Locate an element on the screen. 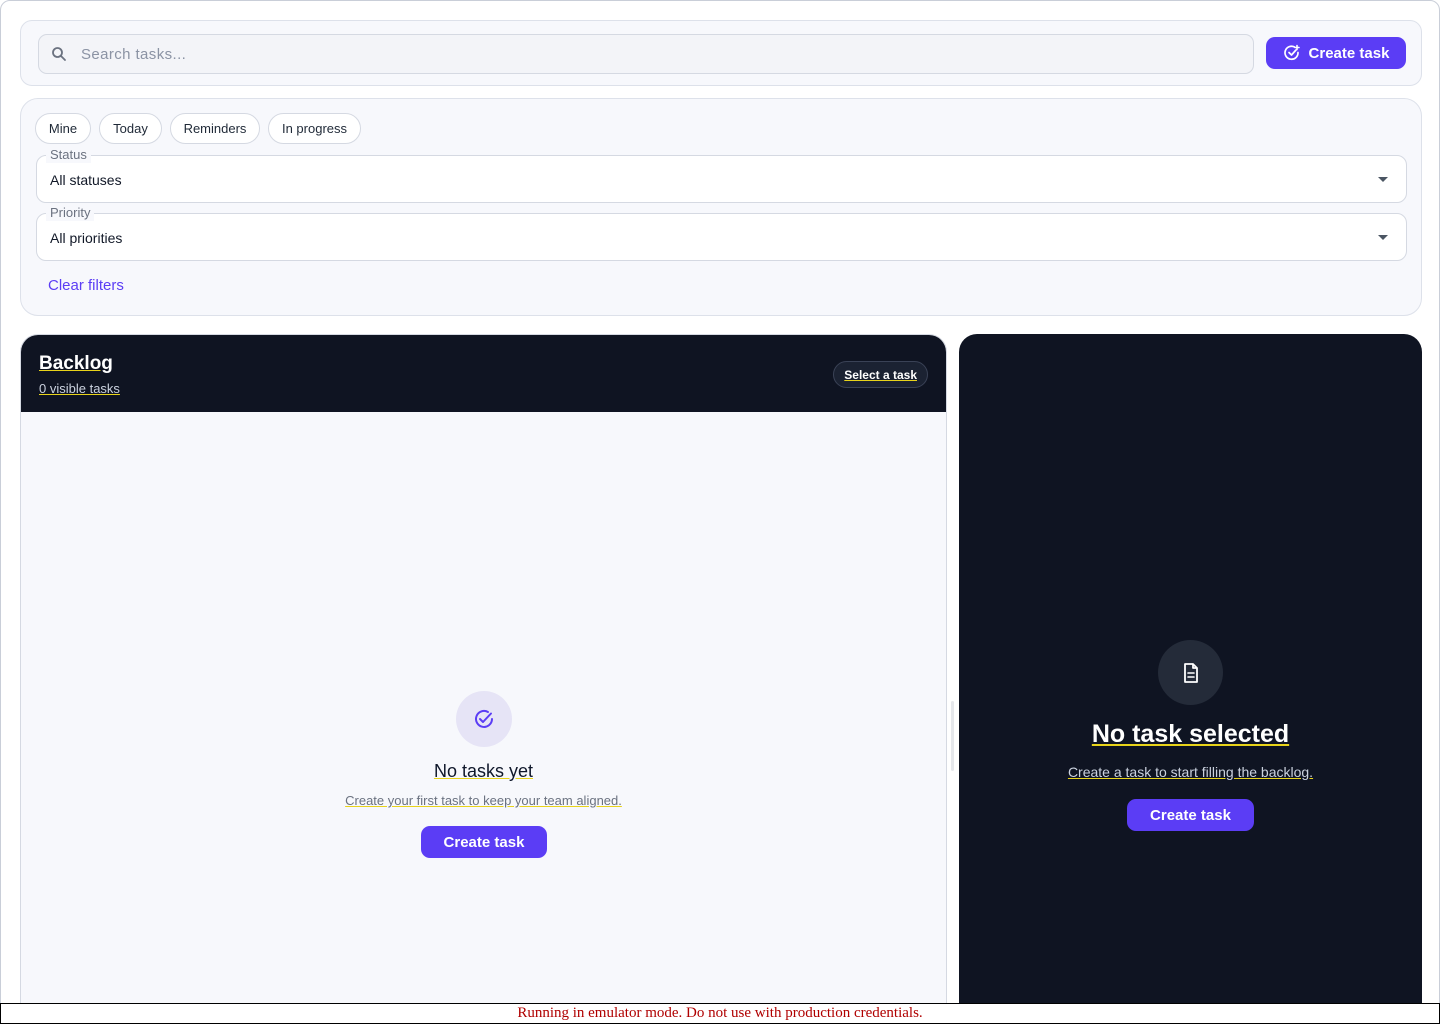 The width and height of the screenshot is (1440, 1024). backlog-title: Backlog is located at coordinates (76, 363).